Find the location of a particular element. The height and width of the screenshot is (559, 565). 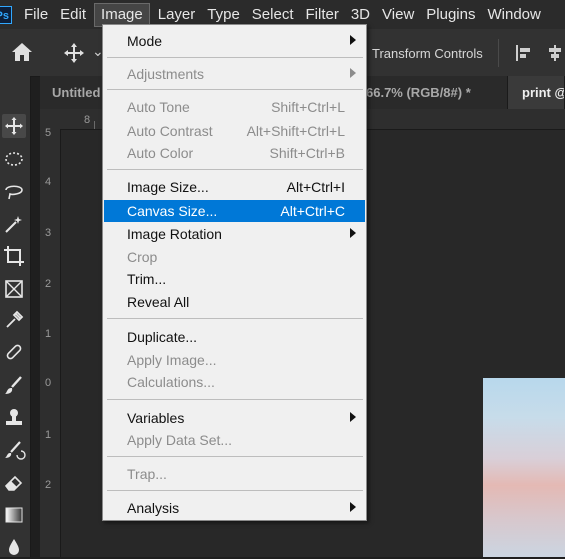

ruler-number: 0 is located at coordinates (48, 383).